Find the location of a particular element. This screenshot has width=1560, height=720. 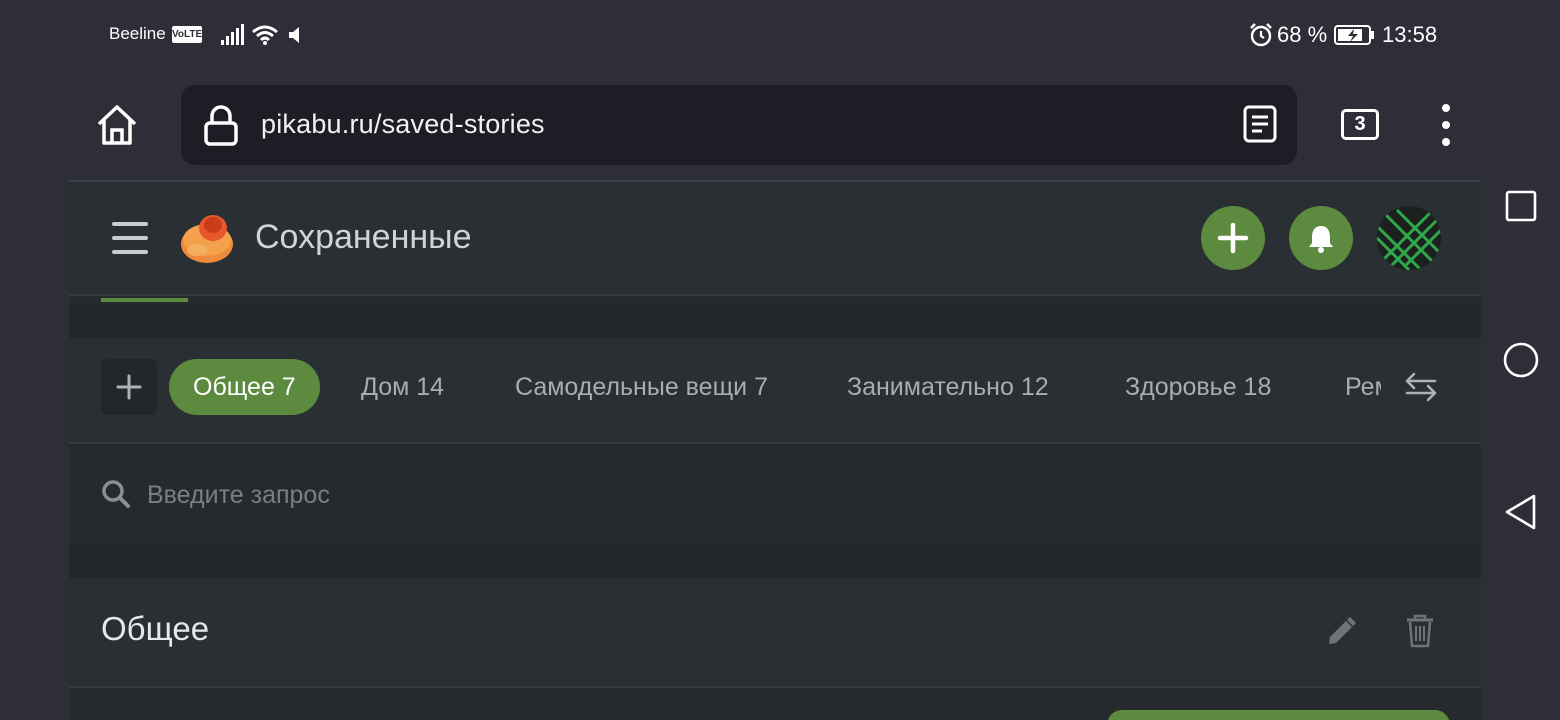

header-active-underline is located at coordinates (144, 300).